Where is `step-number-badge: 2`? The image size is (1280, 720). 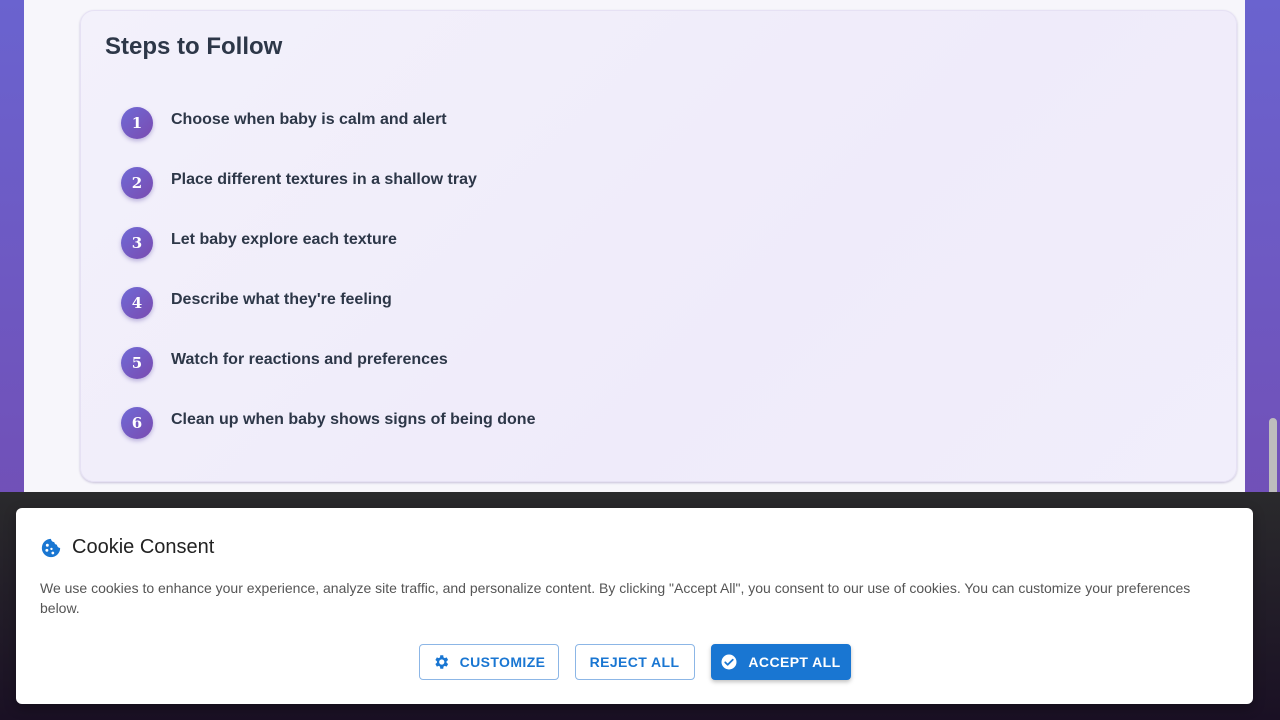
step-number-badge: 2 is located at coordinates (137, 183).